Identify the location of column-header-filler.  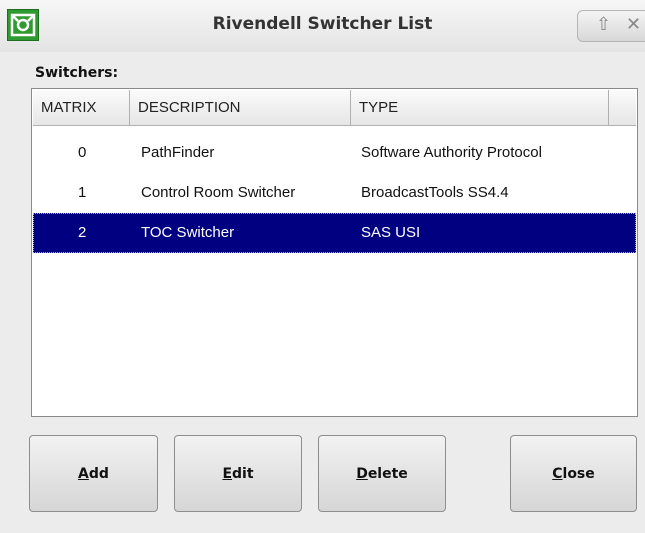
(622, 107).